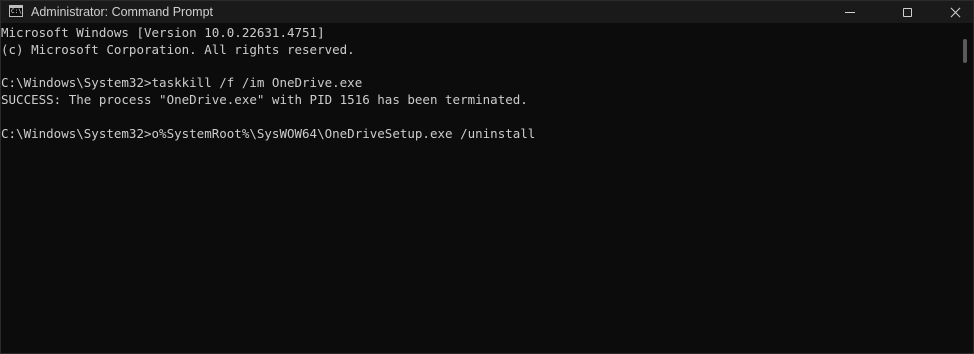 This screenshot has width=974, height=354. I want to click on title-bar: C:\ Administrator: Command Prompt, so click(487, 12).